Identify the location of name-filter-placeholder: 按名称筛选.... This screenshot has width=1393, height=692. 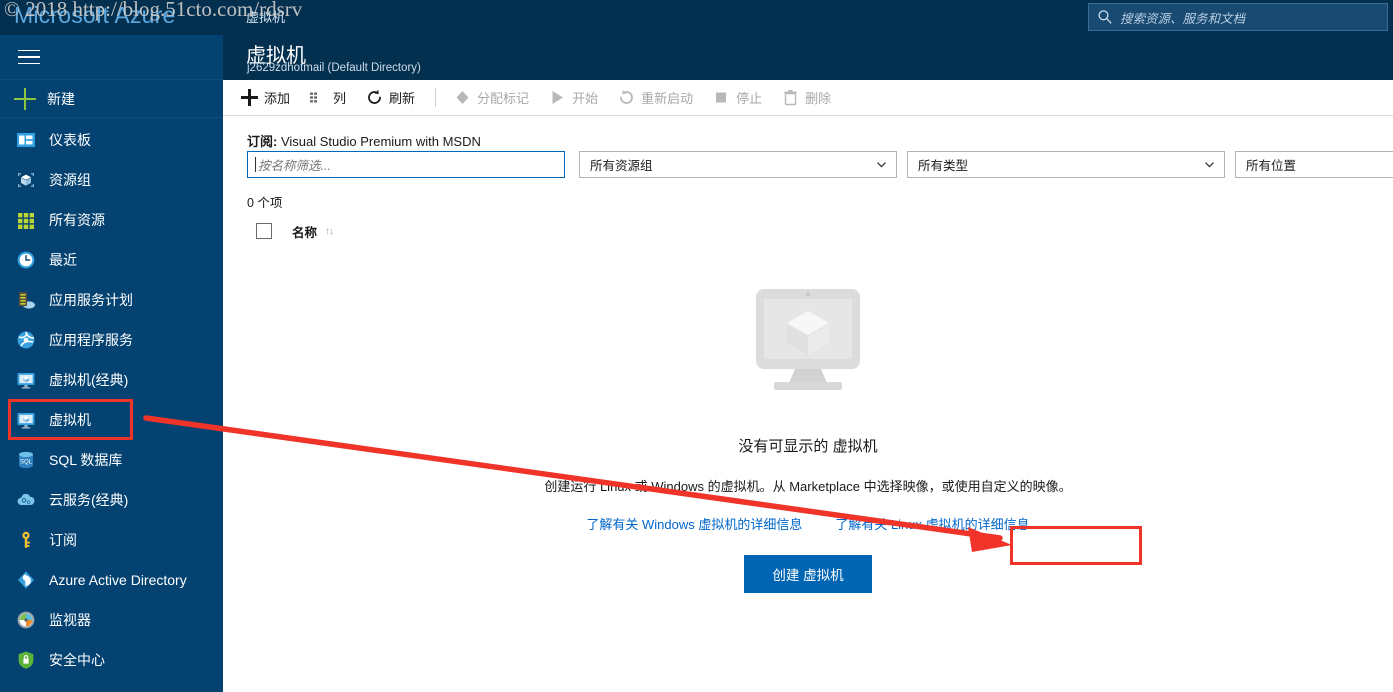
(294, 166).